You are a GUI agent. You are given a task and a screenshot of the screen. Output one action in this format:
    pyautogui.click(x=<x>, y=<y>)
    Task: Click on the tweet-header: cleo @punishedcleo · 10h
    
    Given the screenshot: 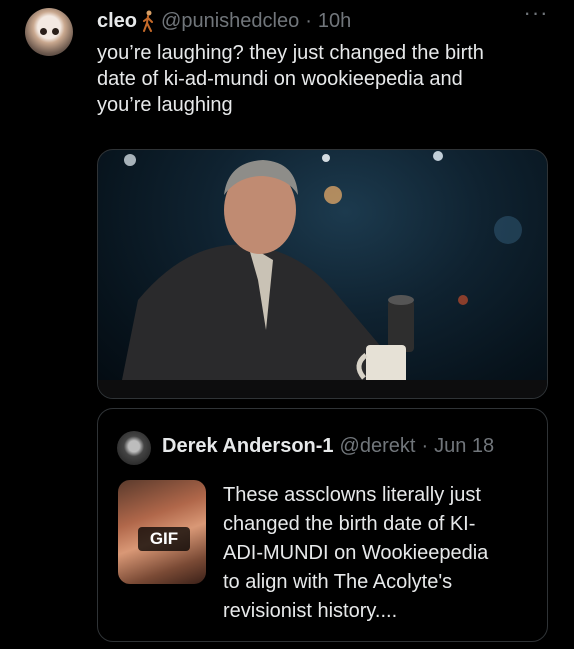 What is the action you would take?
    pyautogui.click(x=224, y=21)
    